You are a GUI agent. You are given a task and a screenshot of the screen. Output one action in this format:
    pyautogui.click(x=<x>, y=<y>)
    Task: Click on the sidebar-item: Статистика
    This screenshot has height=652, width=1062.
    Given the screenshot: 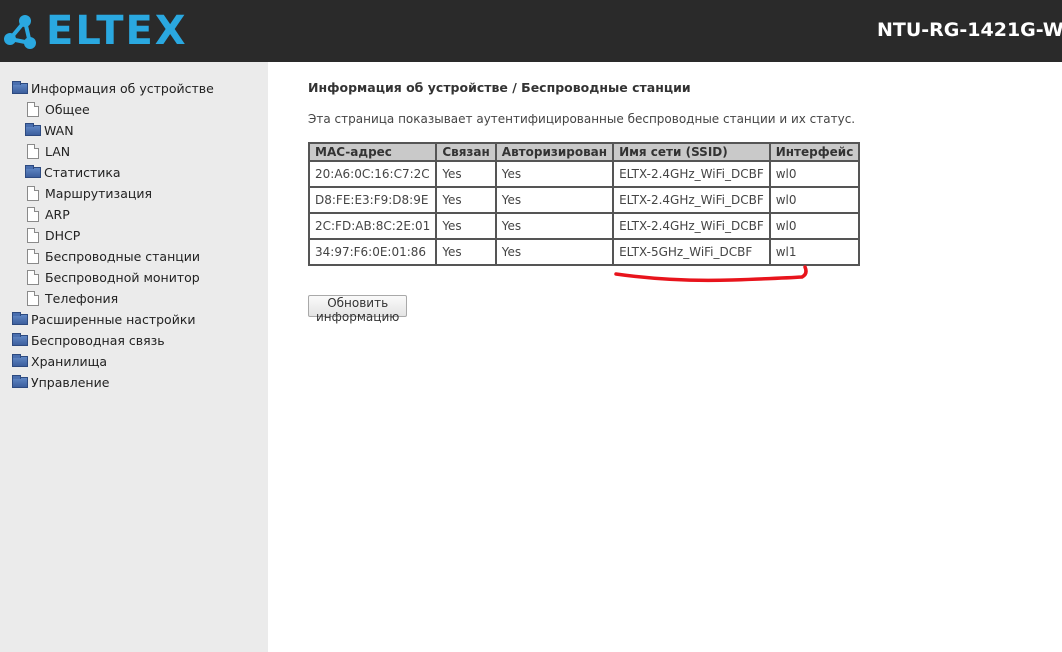 What is the action you would take?
    pyautogui.click(x=113, y=172)
    